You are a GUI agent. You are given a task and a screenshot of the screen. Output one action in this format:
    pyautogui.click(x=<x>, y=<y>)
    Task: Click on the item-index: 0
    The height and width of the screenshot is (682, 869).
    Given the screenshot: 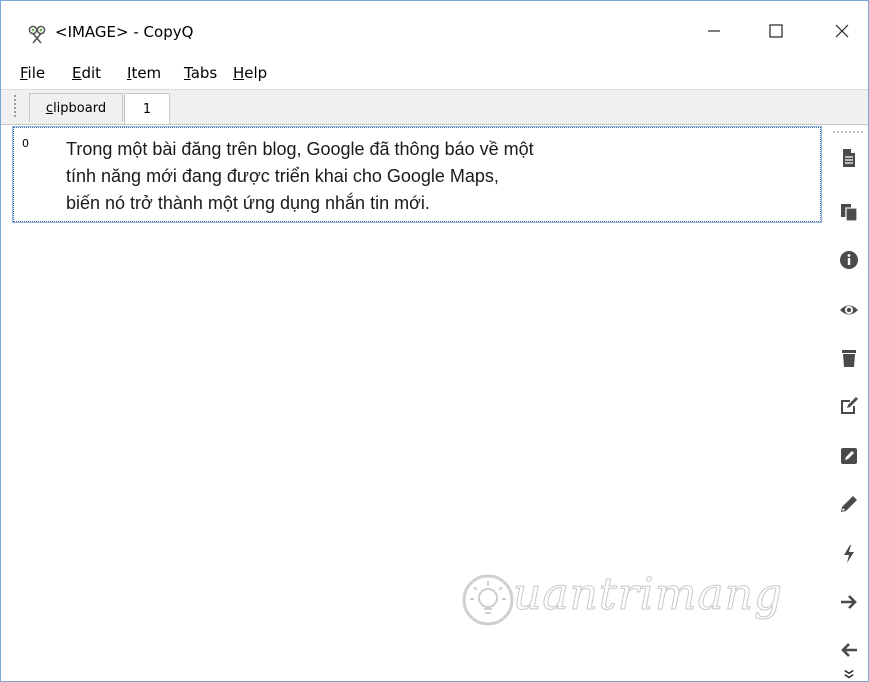 What is the action you would take?
    pyautogui.click(x=25, y=143)
    